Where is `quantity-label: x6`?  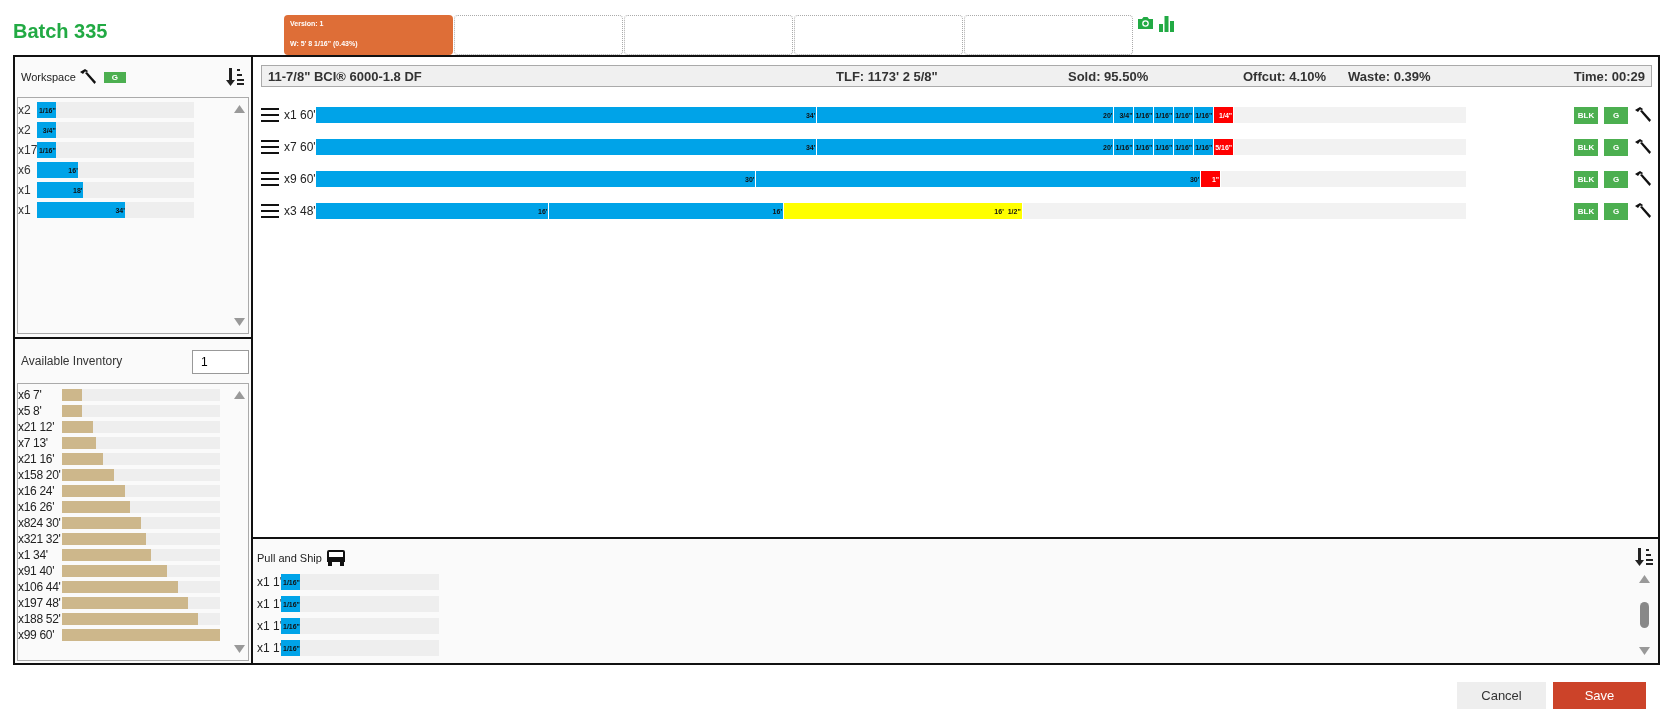 quantity-label: x6 is located at coordinates (25, 170).